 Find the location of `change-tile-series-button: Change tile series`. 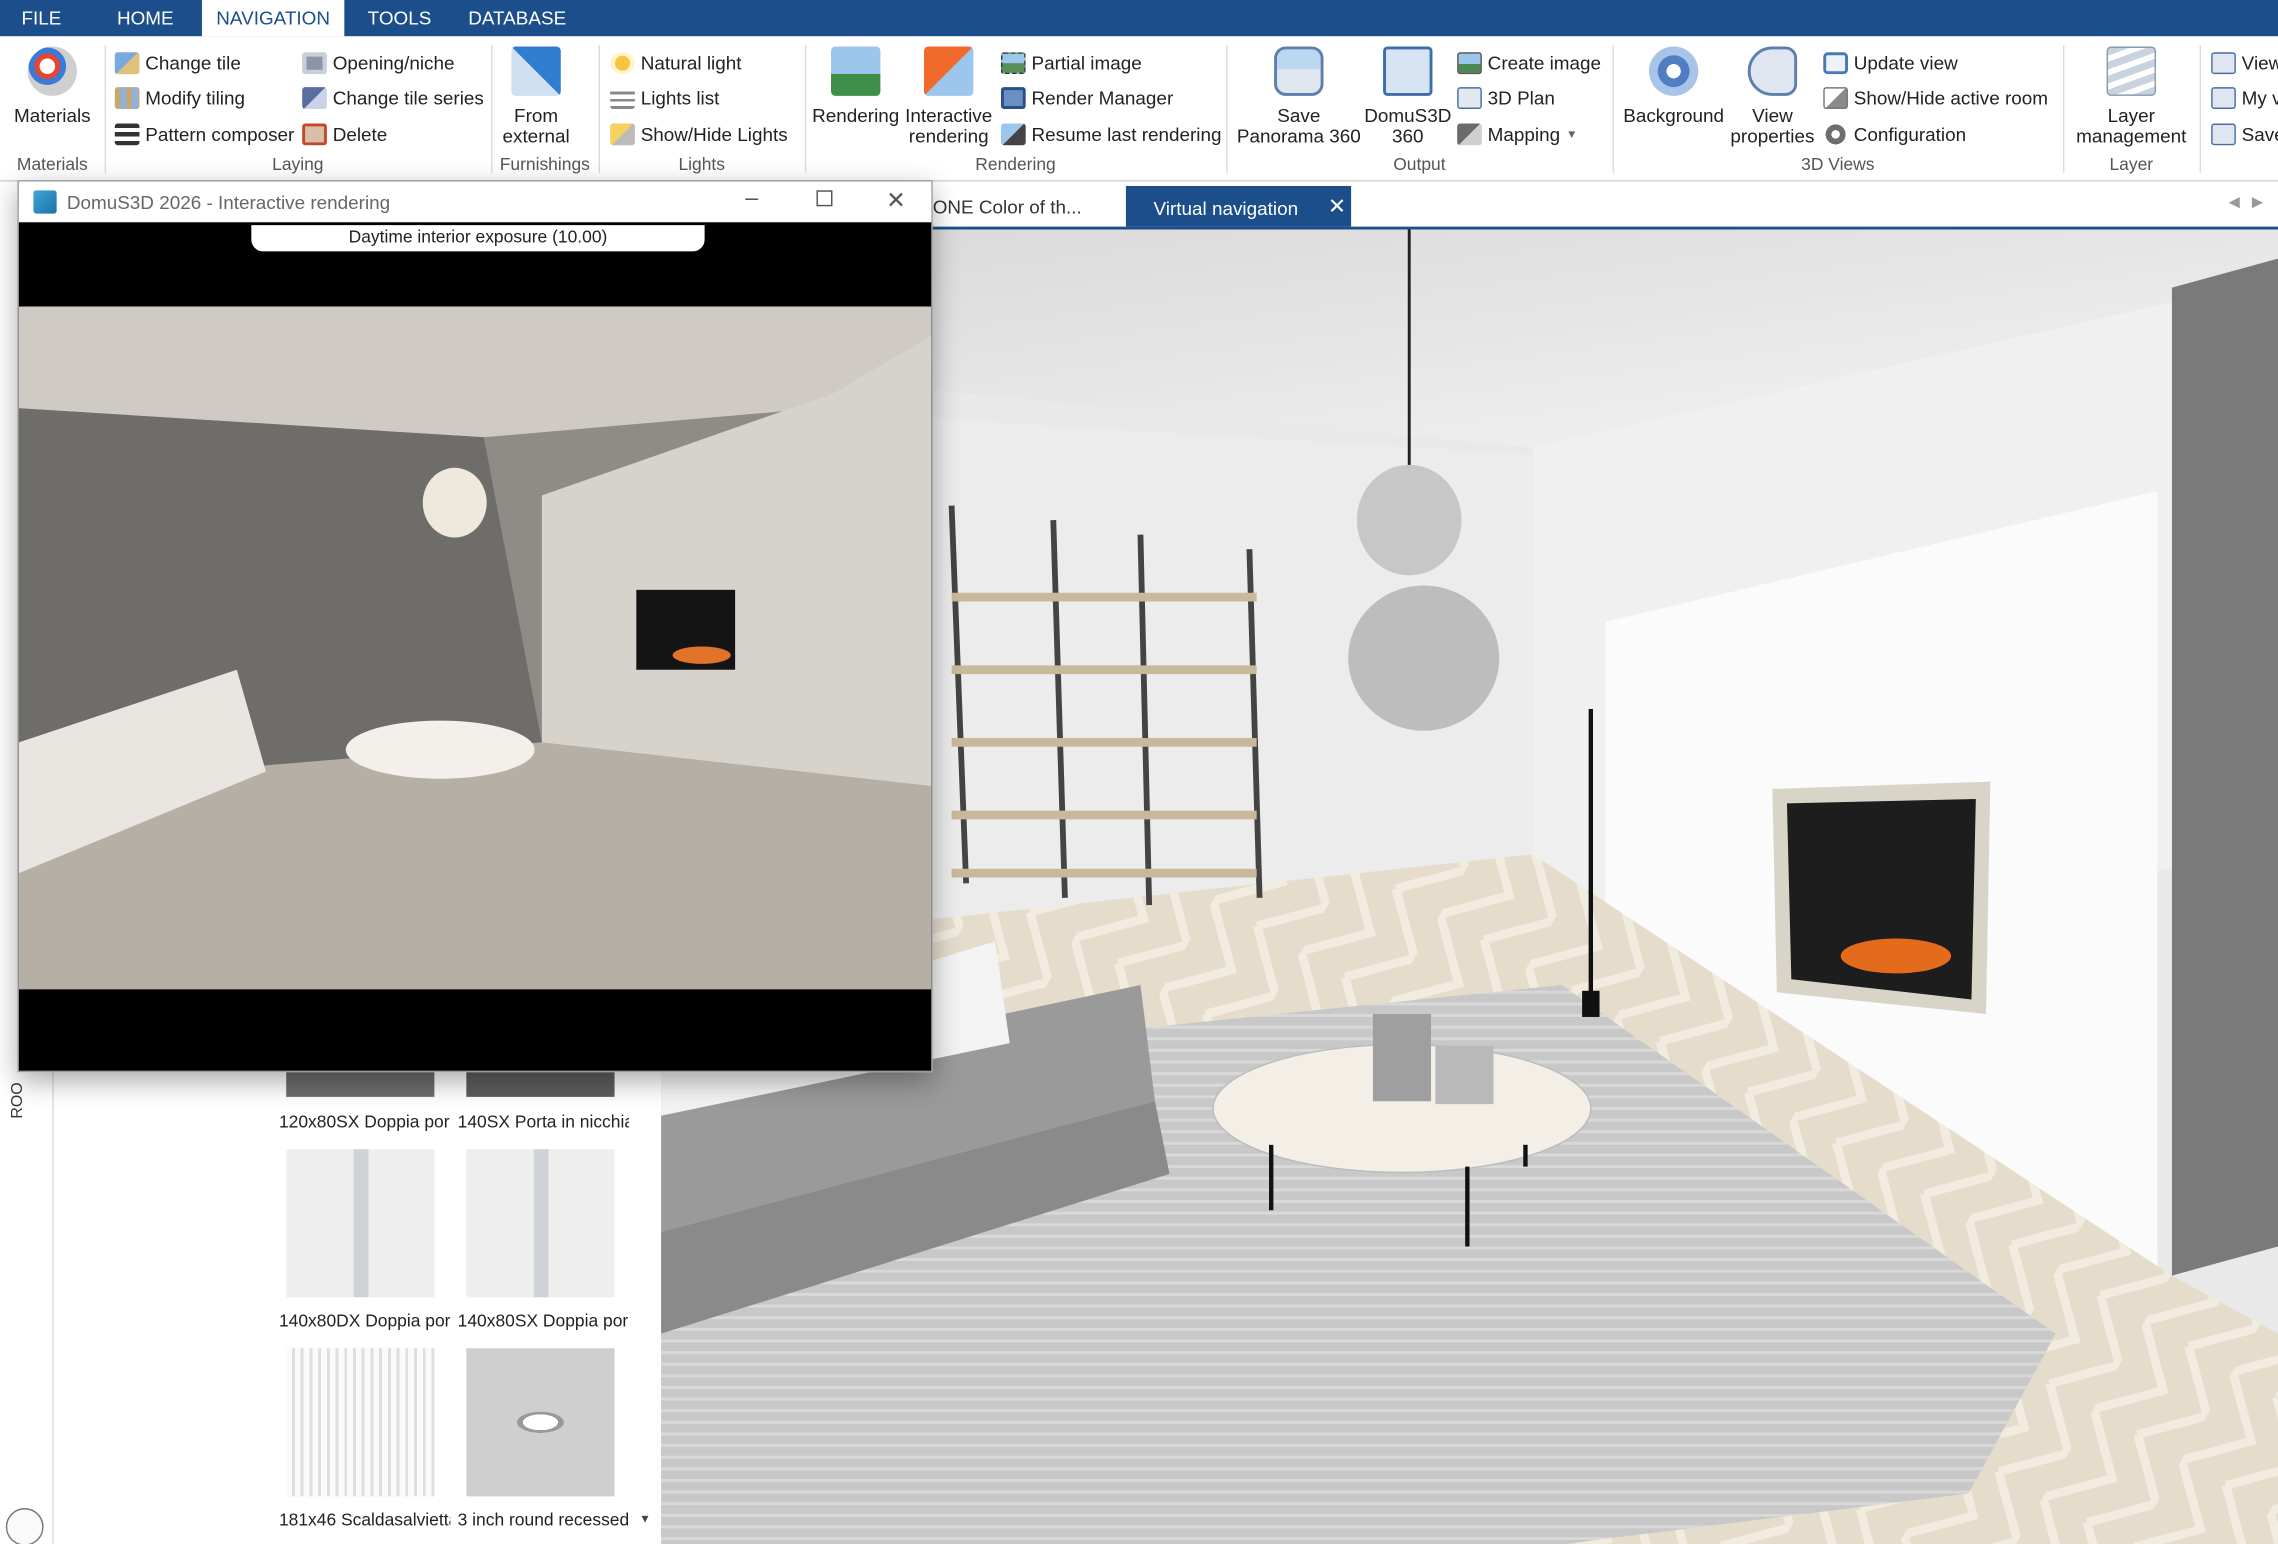

change-tile-series-button: Change tile series is located at coordinates (393, 97).